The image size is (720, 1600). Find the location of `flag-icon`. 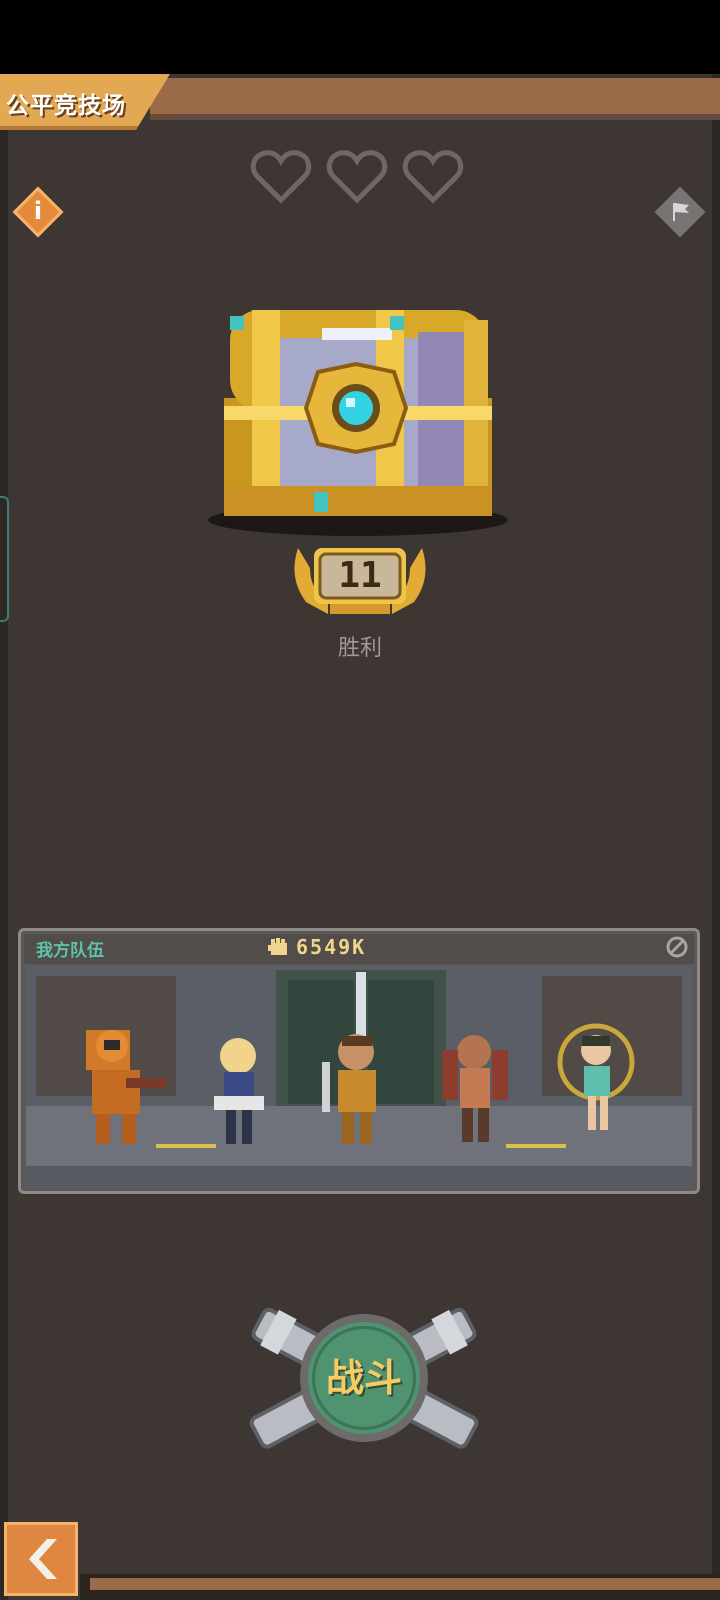

flag-icon is located at coordinates (681, 212).